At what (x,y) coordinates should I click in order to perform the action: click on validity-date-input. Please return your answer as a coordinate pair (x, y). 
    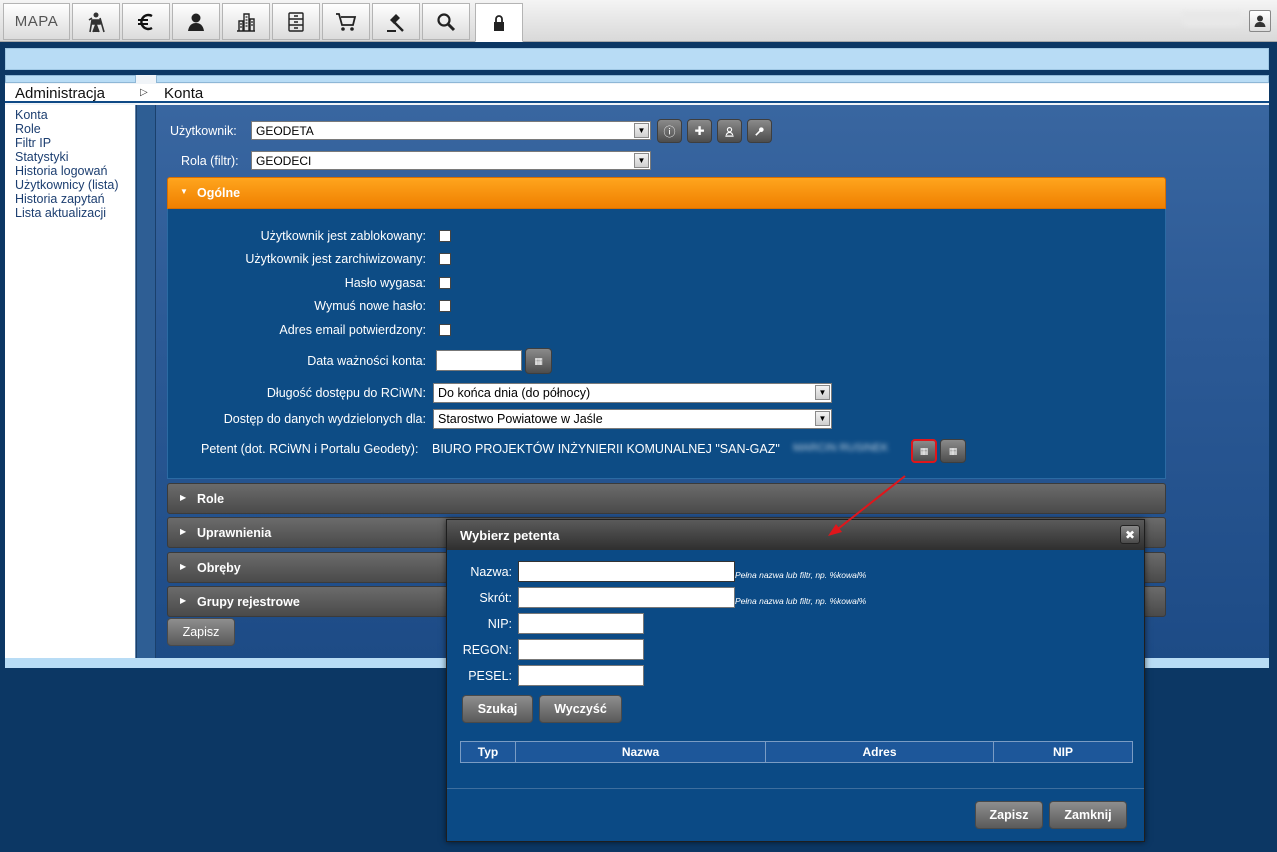
    Looking at the image, I should click on (479, 360).